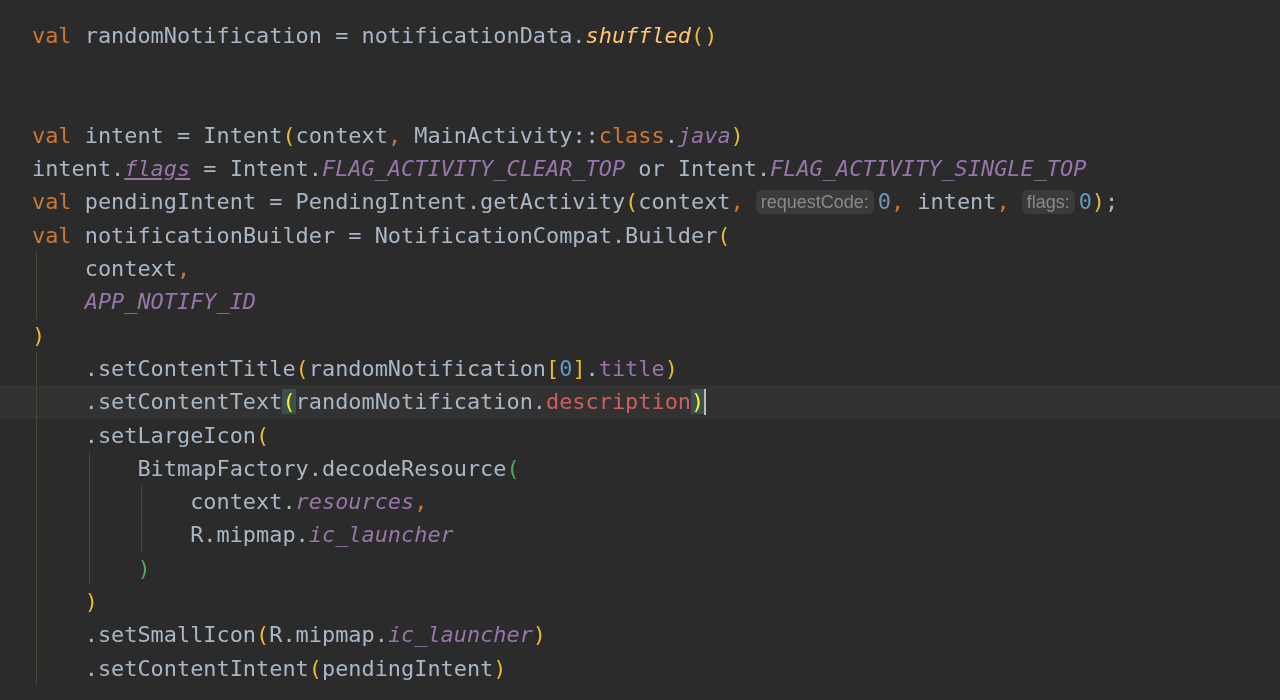 The width and height of the screenshot is (1280, 700). What do you see at coordinates (137, 269) in the screenshot?
I see `code-text: context,` at bounding box center [137, 269].